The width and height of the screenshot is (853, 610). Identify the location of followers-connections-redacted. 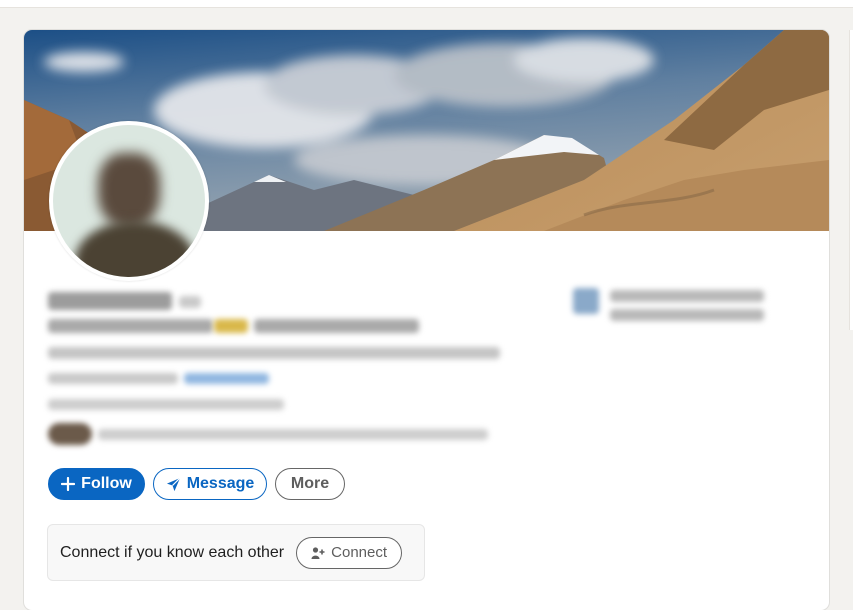
(166, 404).